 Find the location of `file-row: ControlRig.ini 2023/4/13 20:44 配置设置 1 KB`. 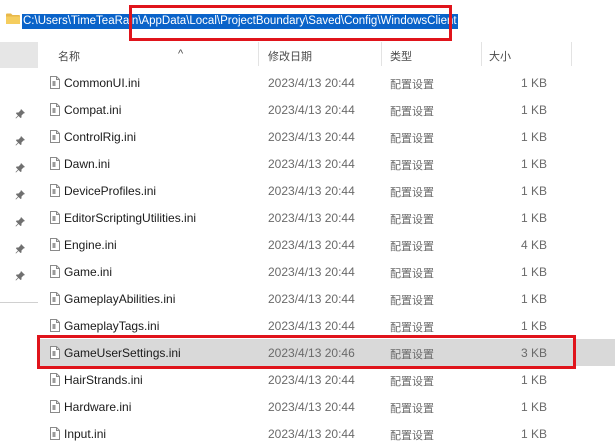

file-row: ControlRig.ini 2023/4/13 20:44 配置设置 1 KB is located at coordinates (326, 136).